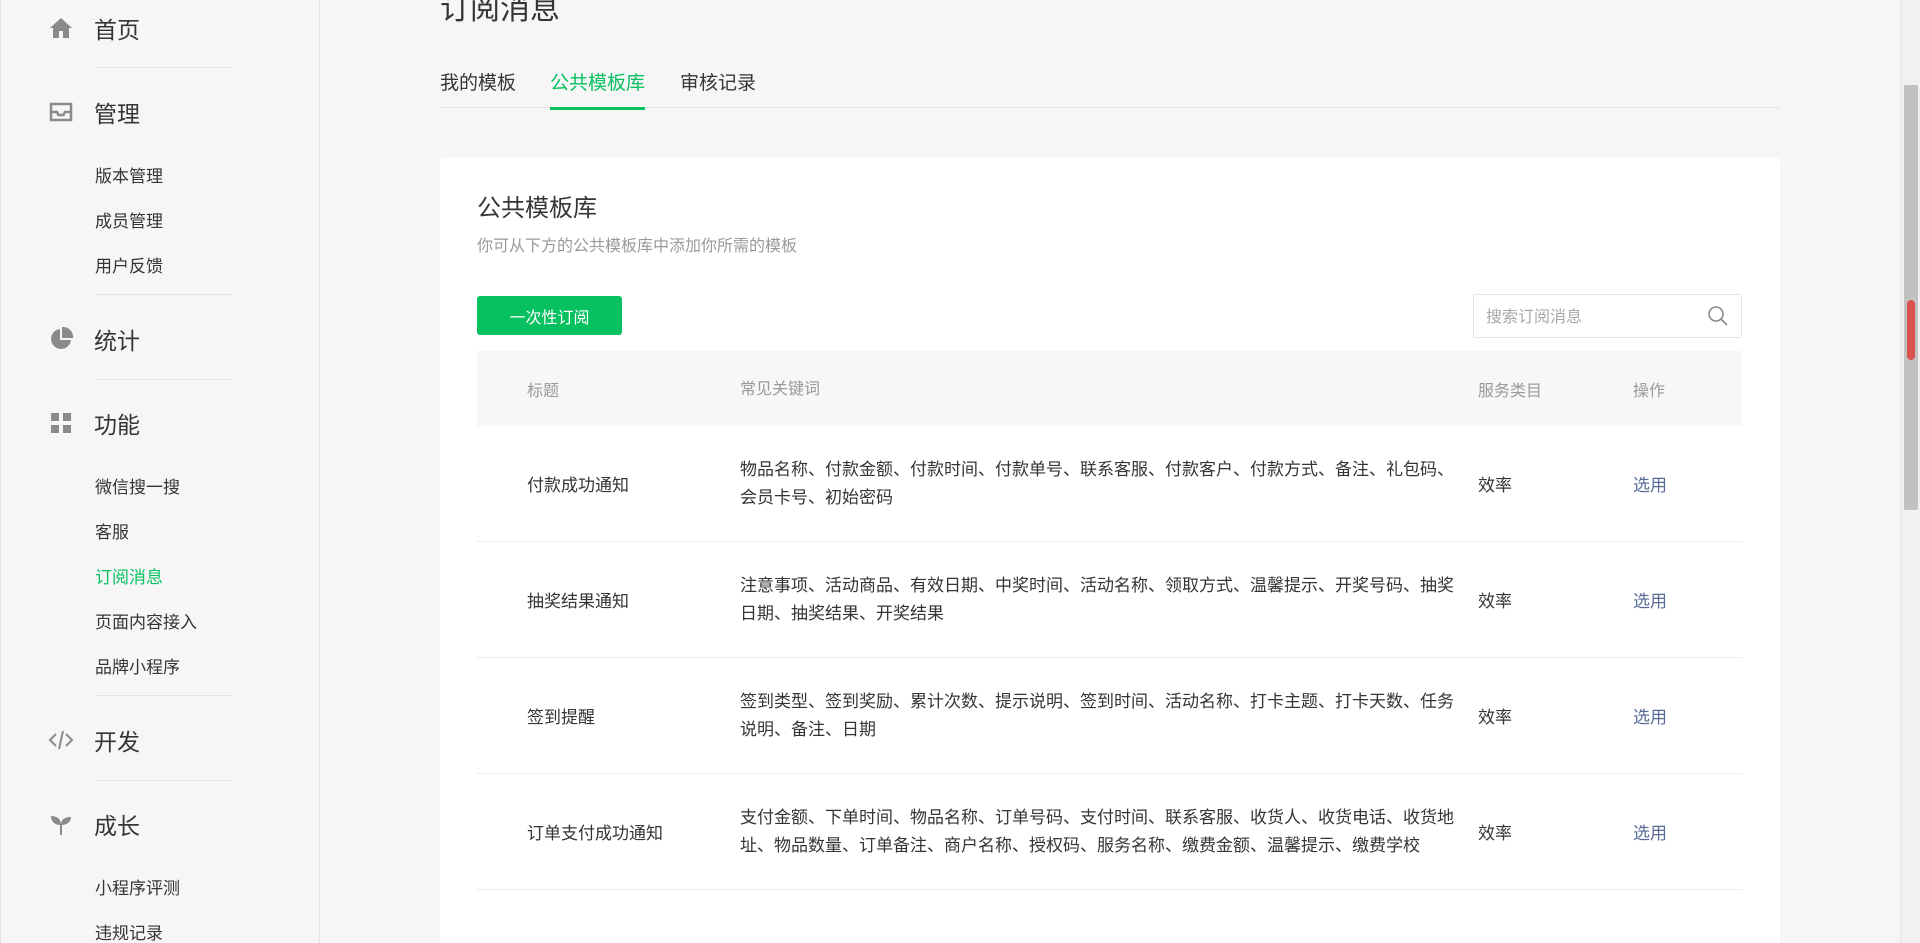 This screenshot has width=1920, height=943. I want to click on table-header: 标题 常见关键词 服务类目 操作, so click(1109, 388).